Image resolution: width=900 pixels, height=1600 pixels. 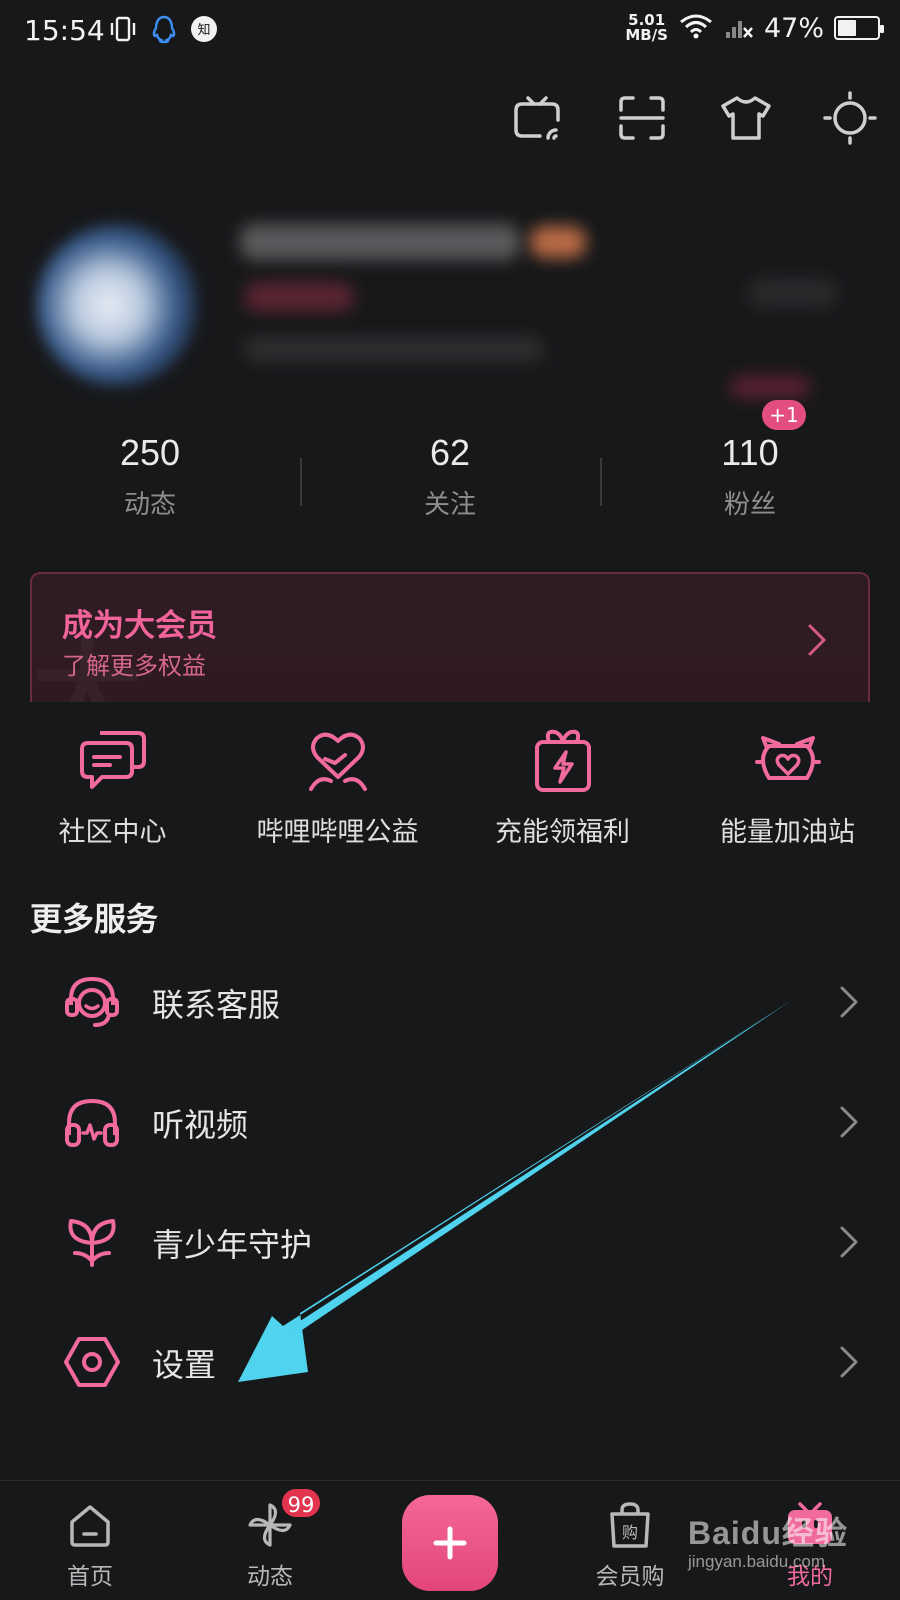 What do you see at coordinates (92, 1242) in the screenshot?
I see `sprout-icon` at bounding box center [92, 1242].